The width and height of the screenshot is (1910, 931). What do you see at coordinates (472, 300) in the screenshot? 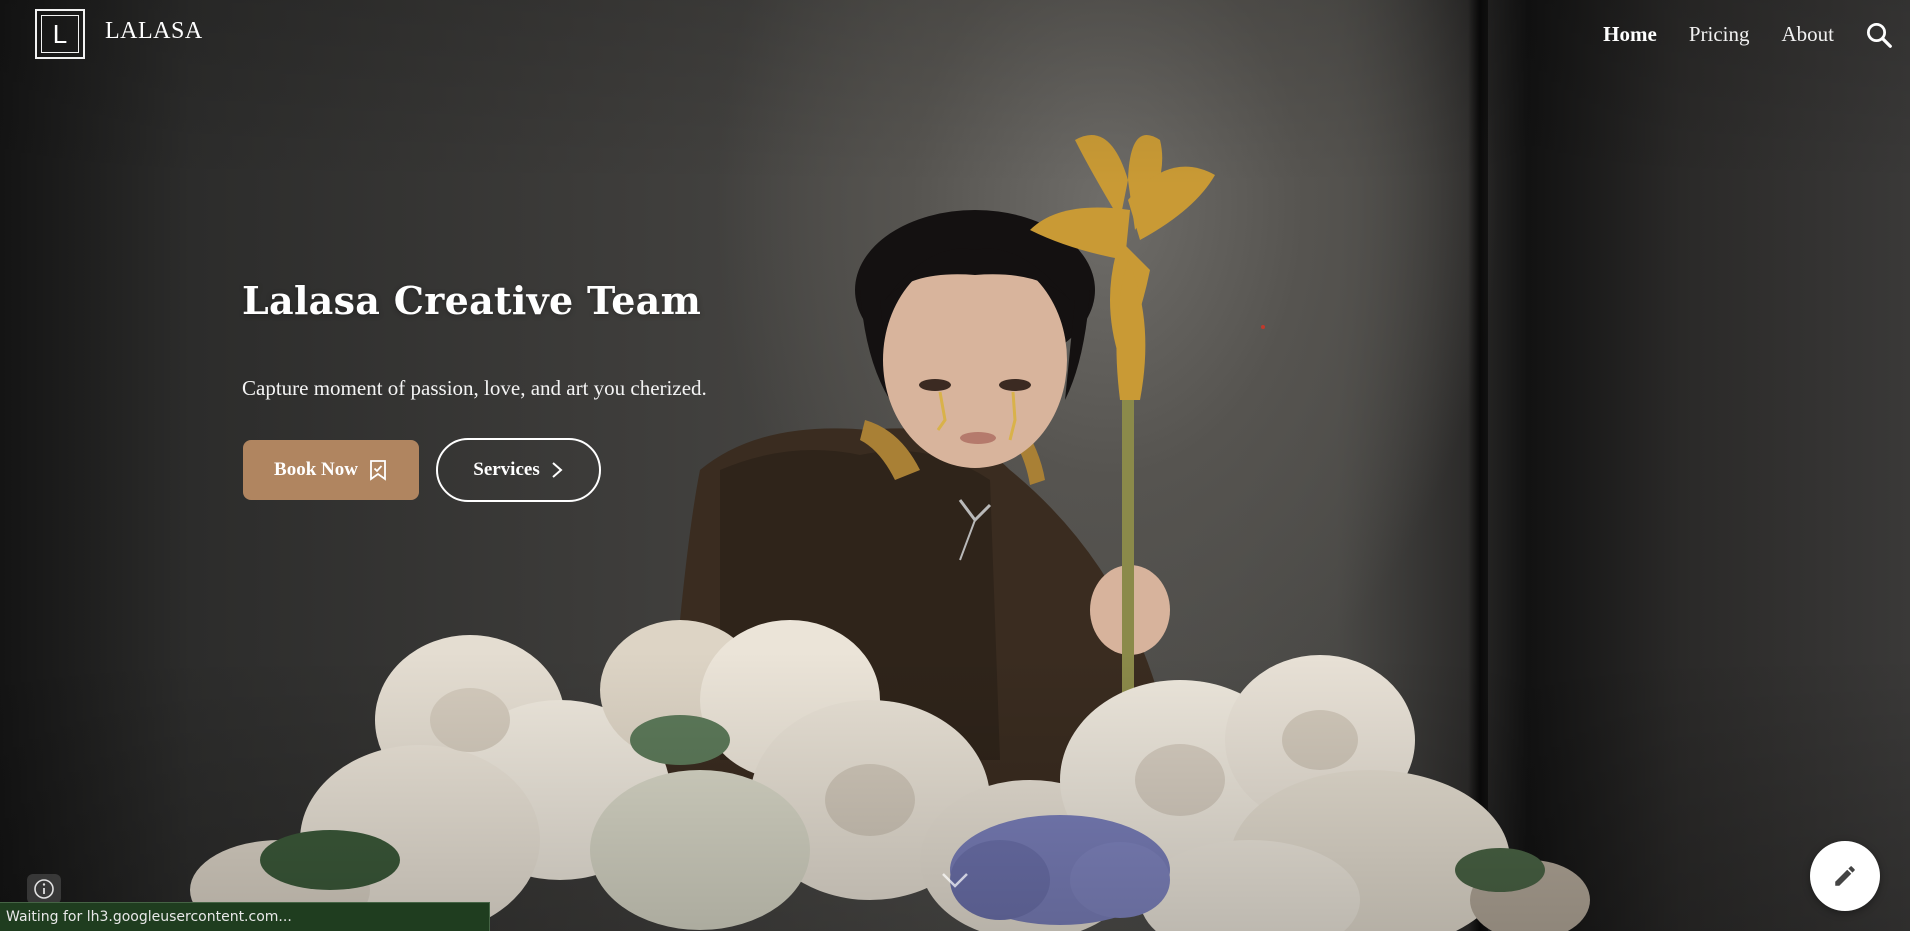
I see `hero-title: Lalasa Creative Team` at bounding box center [472, 300].